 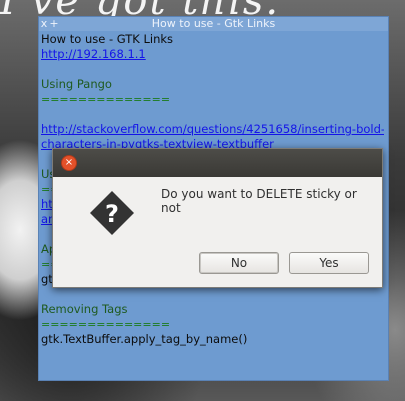 I want to click on sticky-text: Using Pango, so click(x=76, y=84).